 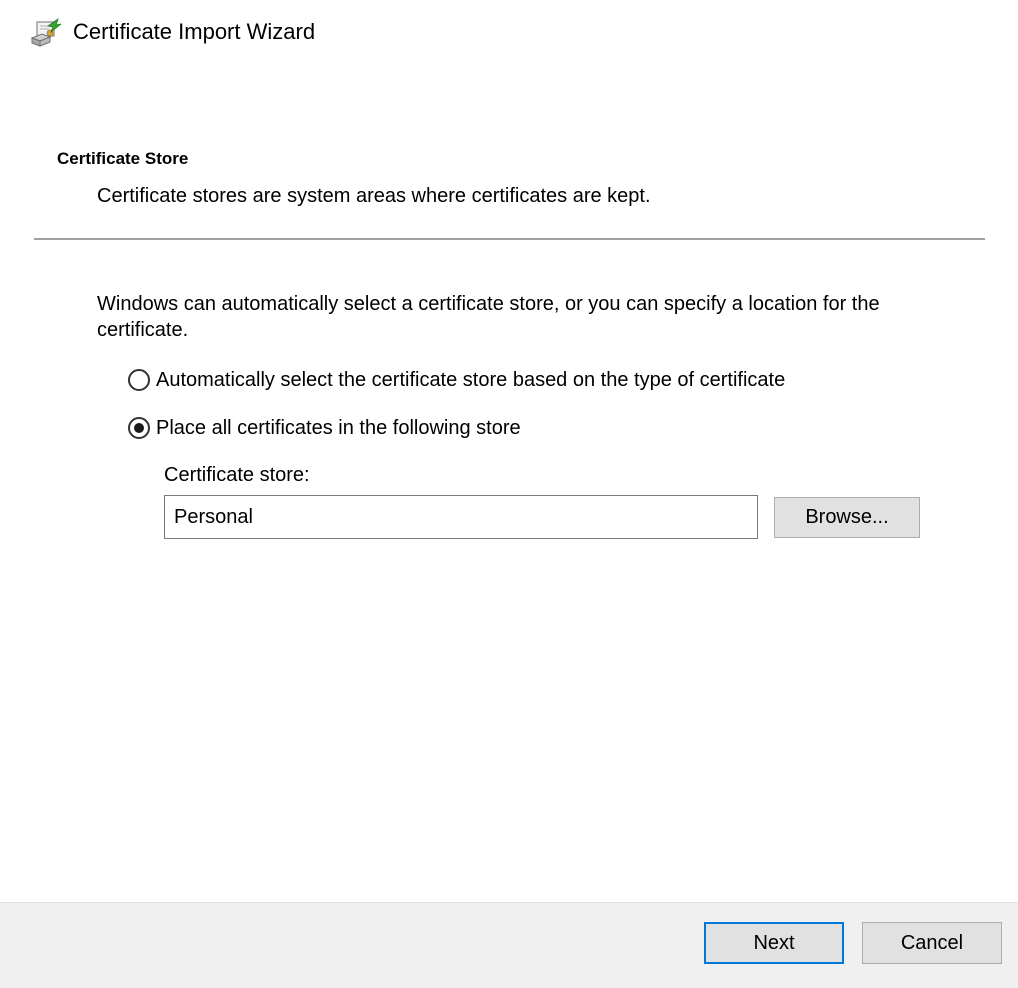 What do you see at coordinates (509, 32) in the screenshot?
I see `title-bar: Certificate Import Wizard` at bounding box center [509, 32].